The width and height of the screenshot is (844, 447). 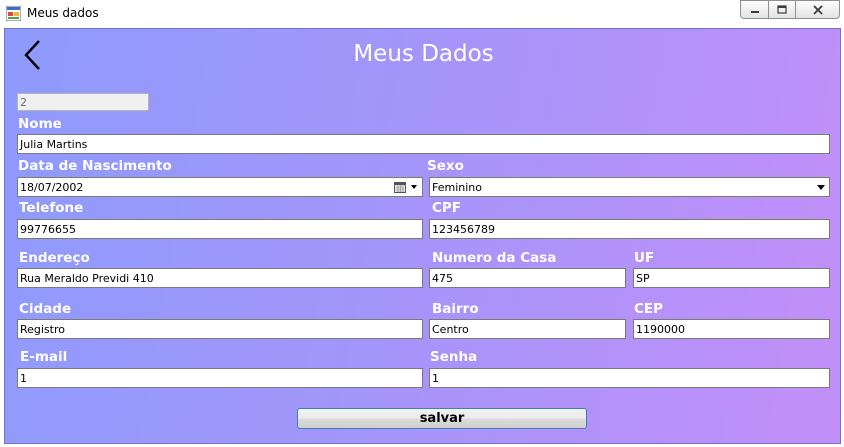 What do you see at coordinates (457, 187) in the screenshot?
I see `sexo-value: Feminino` at bounding box center [457, 187].